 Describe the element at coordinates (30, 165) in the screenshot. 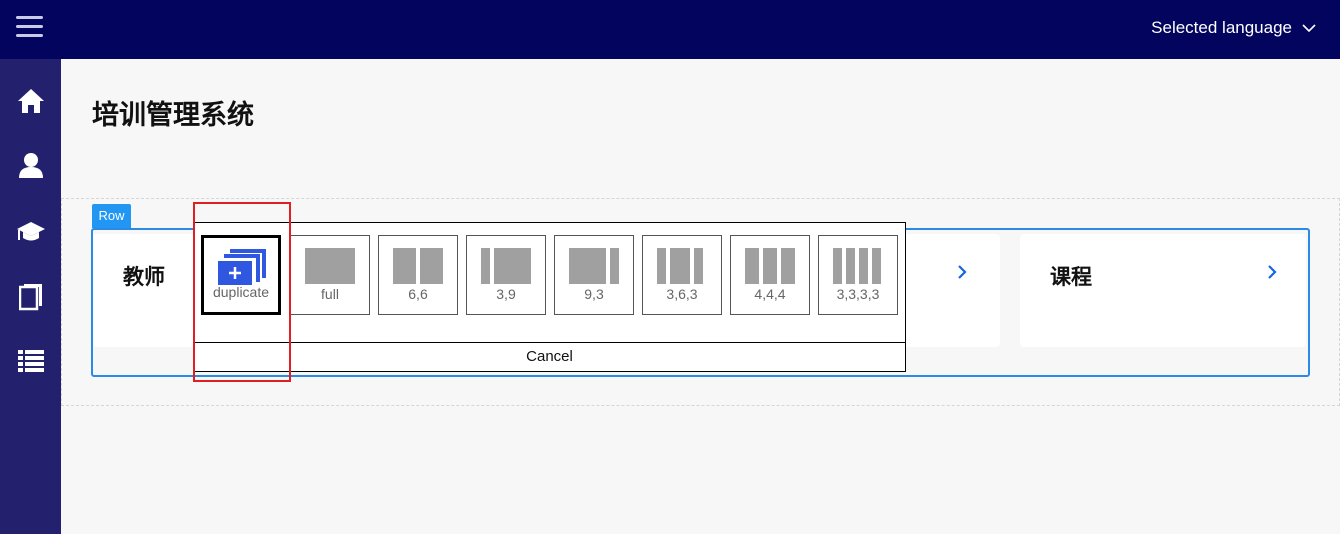

I see `user-icon` at that location.